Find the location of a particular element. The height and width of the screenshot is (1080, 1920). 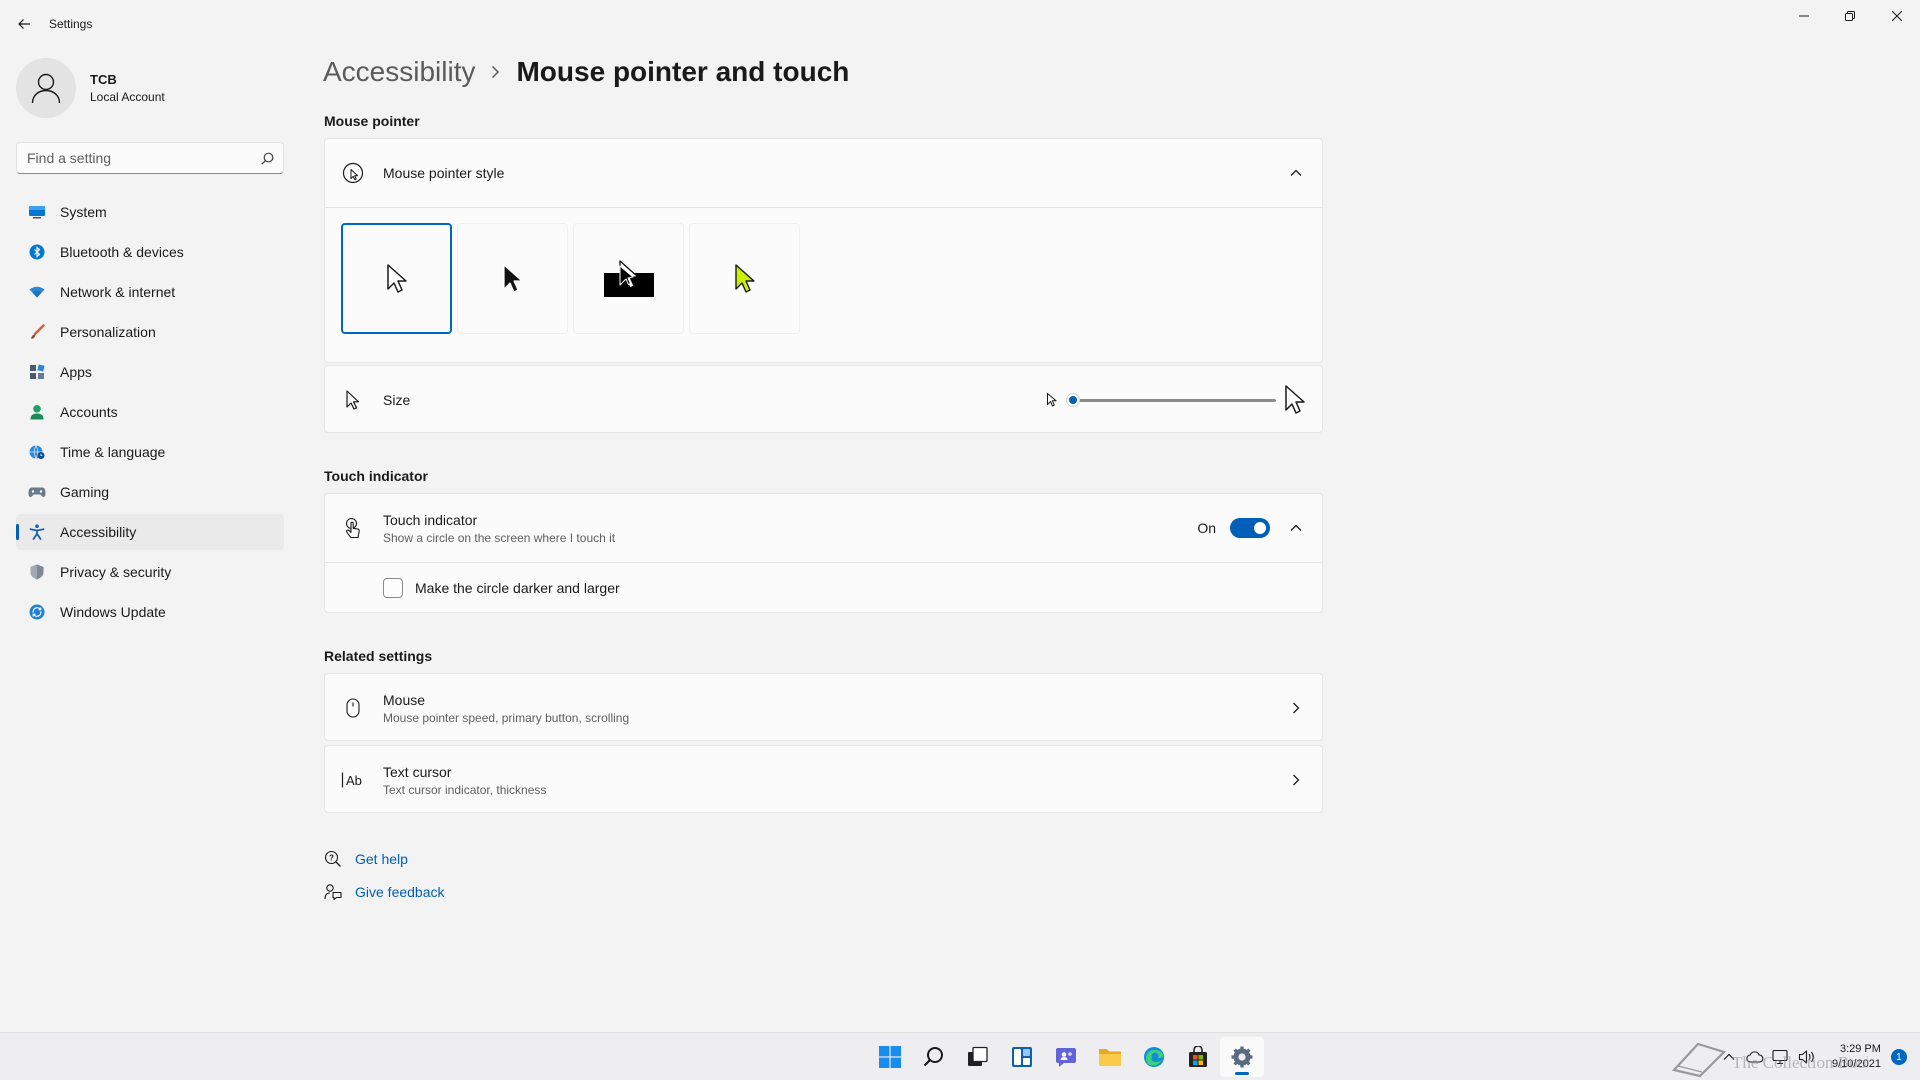

minimize-button is located at coordinates (1804, 16).